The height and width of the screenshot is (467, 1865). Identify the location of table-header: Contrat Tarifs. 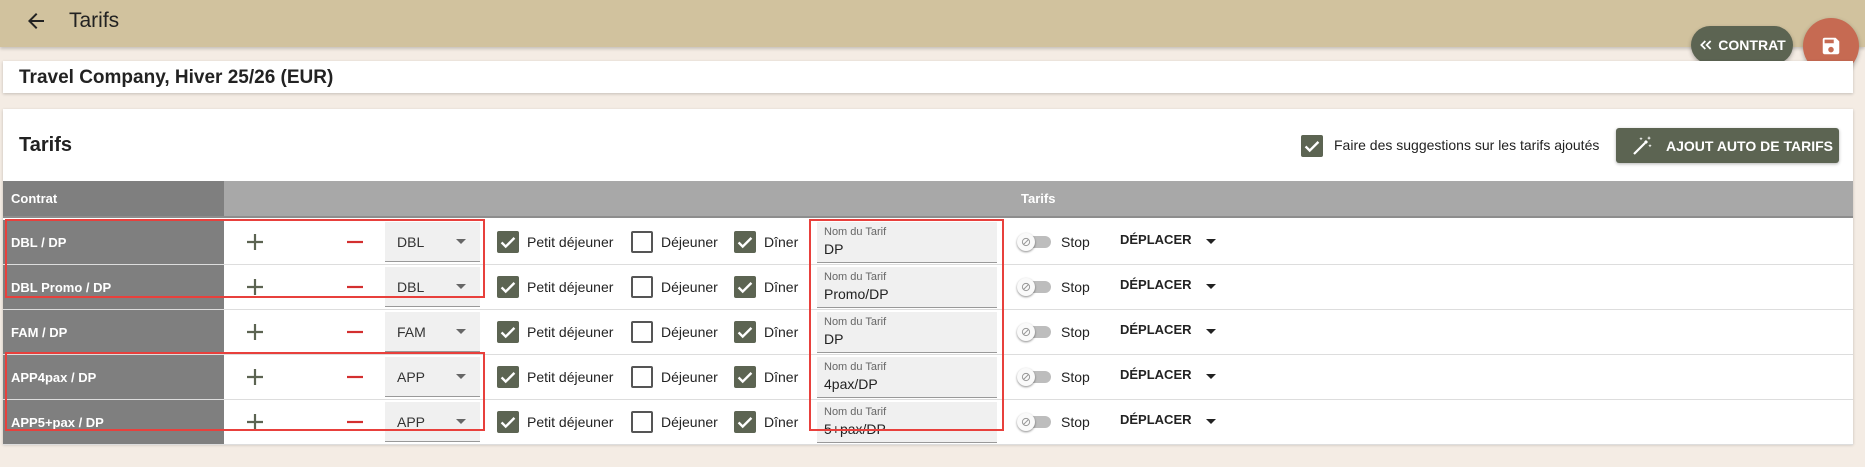
(928, 199).